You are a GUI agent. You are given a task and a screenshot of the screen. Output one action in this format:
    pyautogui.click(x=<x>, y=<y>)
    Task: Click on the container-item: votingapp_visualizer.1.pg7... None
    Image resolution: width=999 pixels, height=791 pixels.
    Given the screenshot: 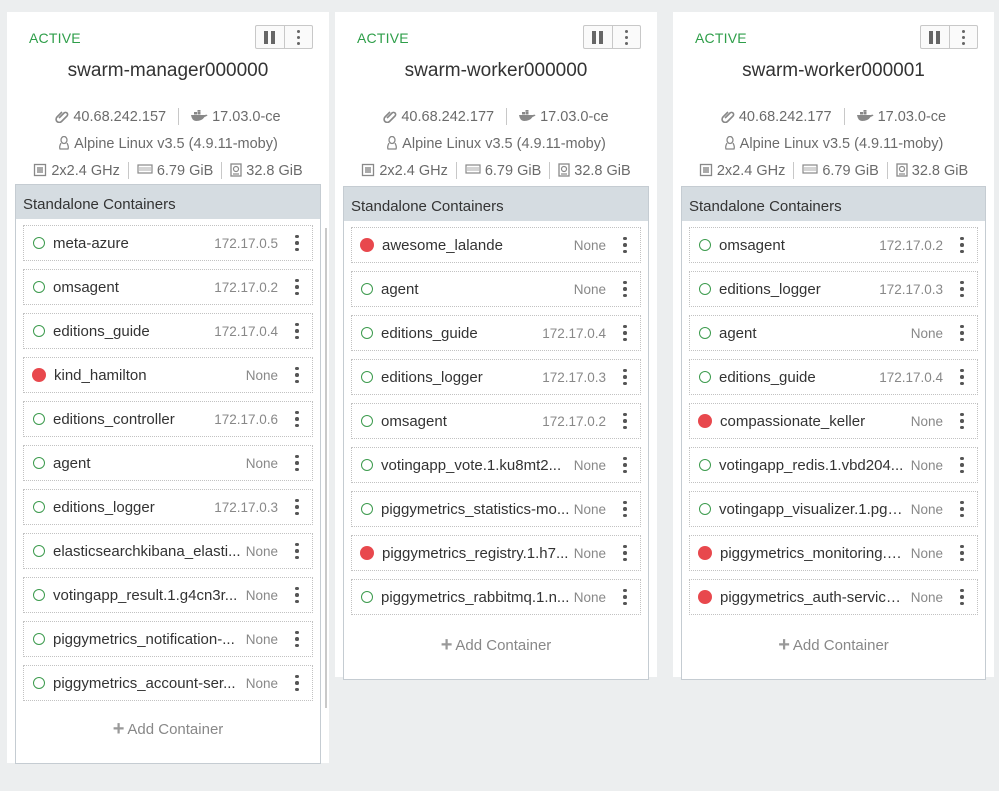 What is the action you would take?
    pyautogui.click(x=833, y=509)
    